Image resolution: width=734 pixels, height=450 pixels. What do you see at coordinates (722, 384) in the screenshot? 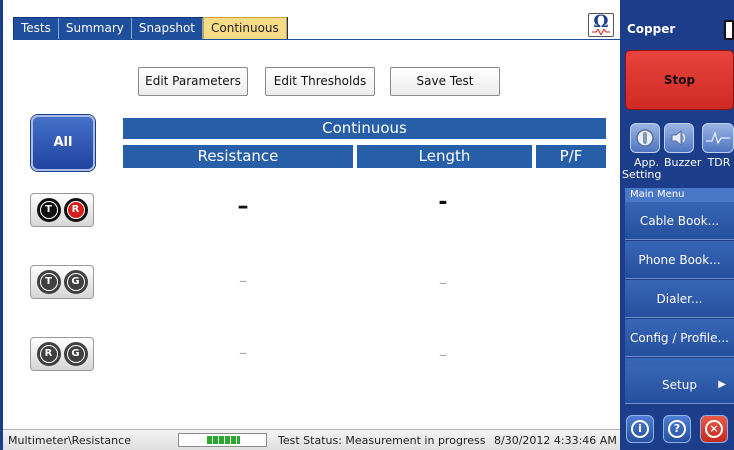
I see `chevron-right-icon: ▶` at bounding box center [722, 384].